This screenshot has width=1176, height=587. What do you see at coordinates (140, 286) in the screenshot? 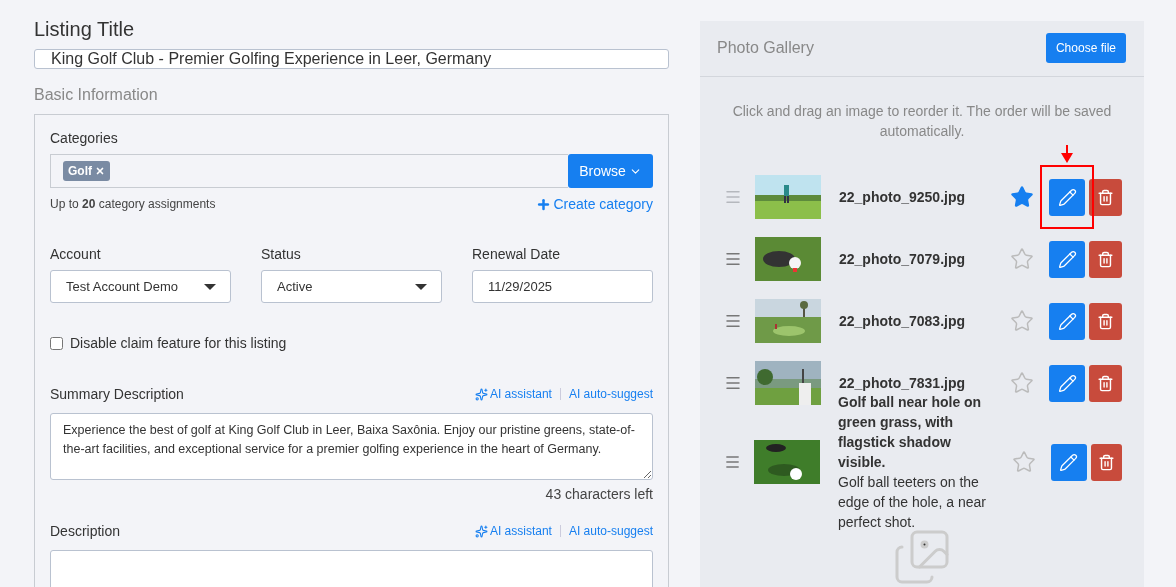
I see `select-field: Test Account Demo` at bounding box center [140, 286].